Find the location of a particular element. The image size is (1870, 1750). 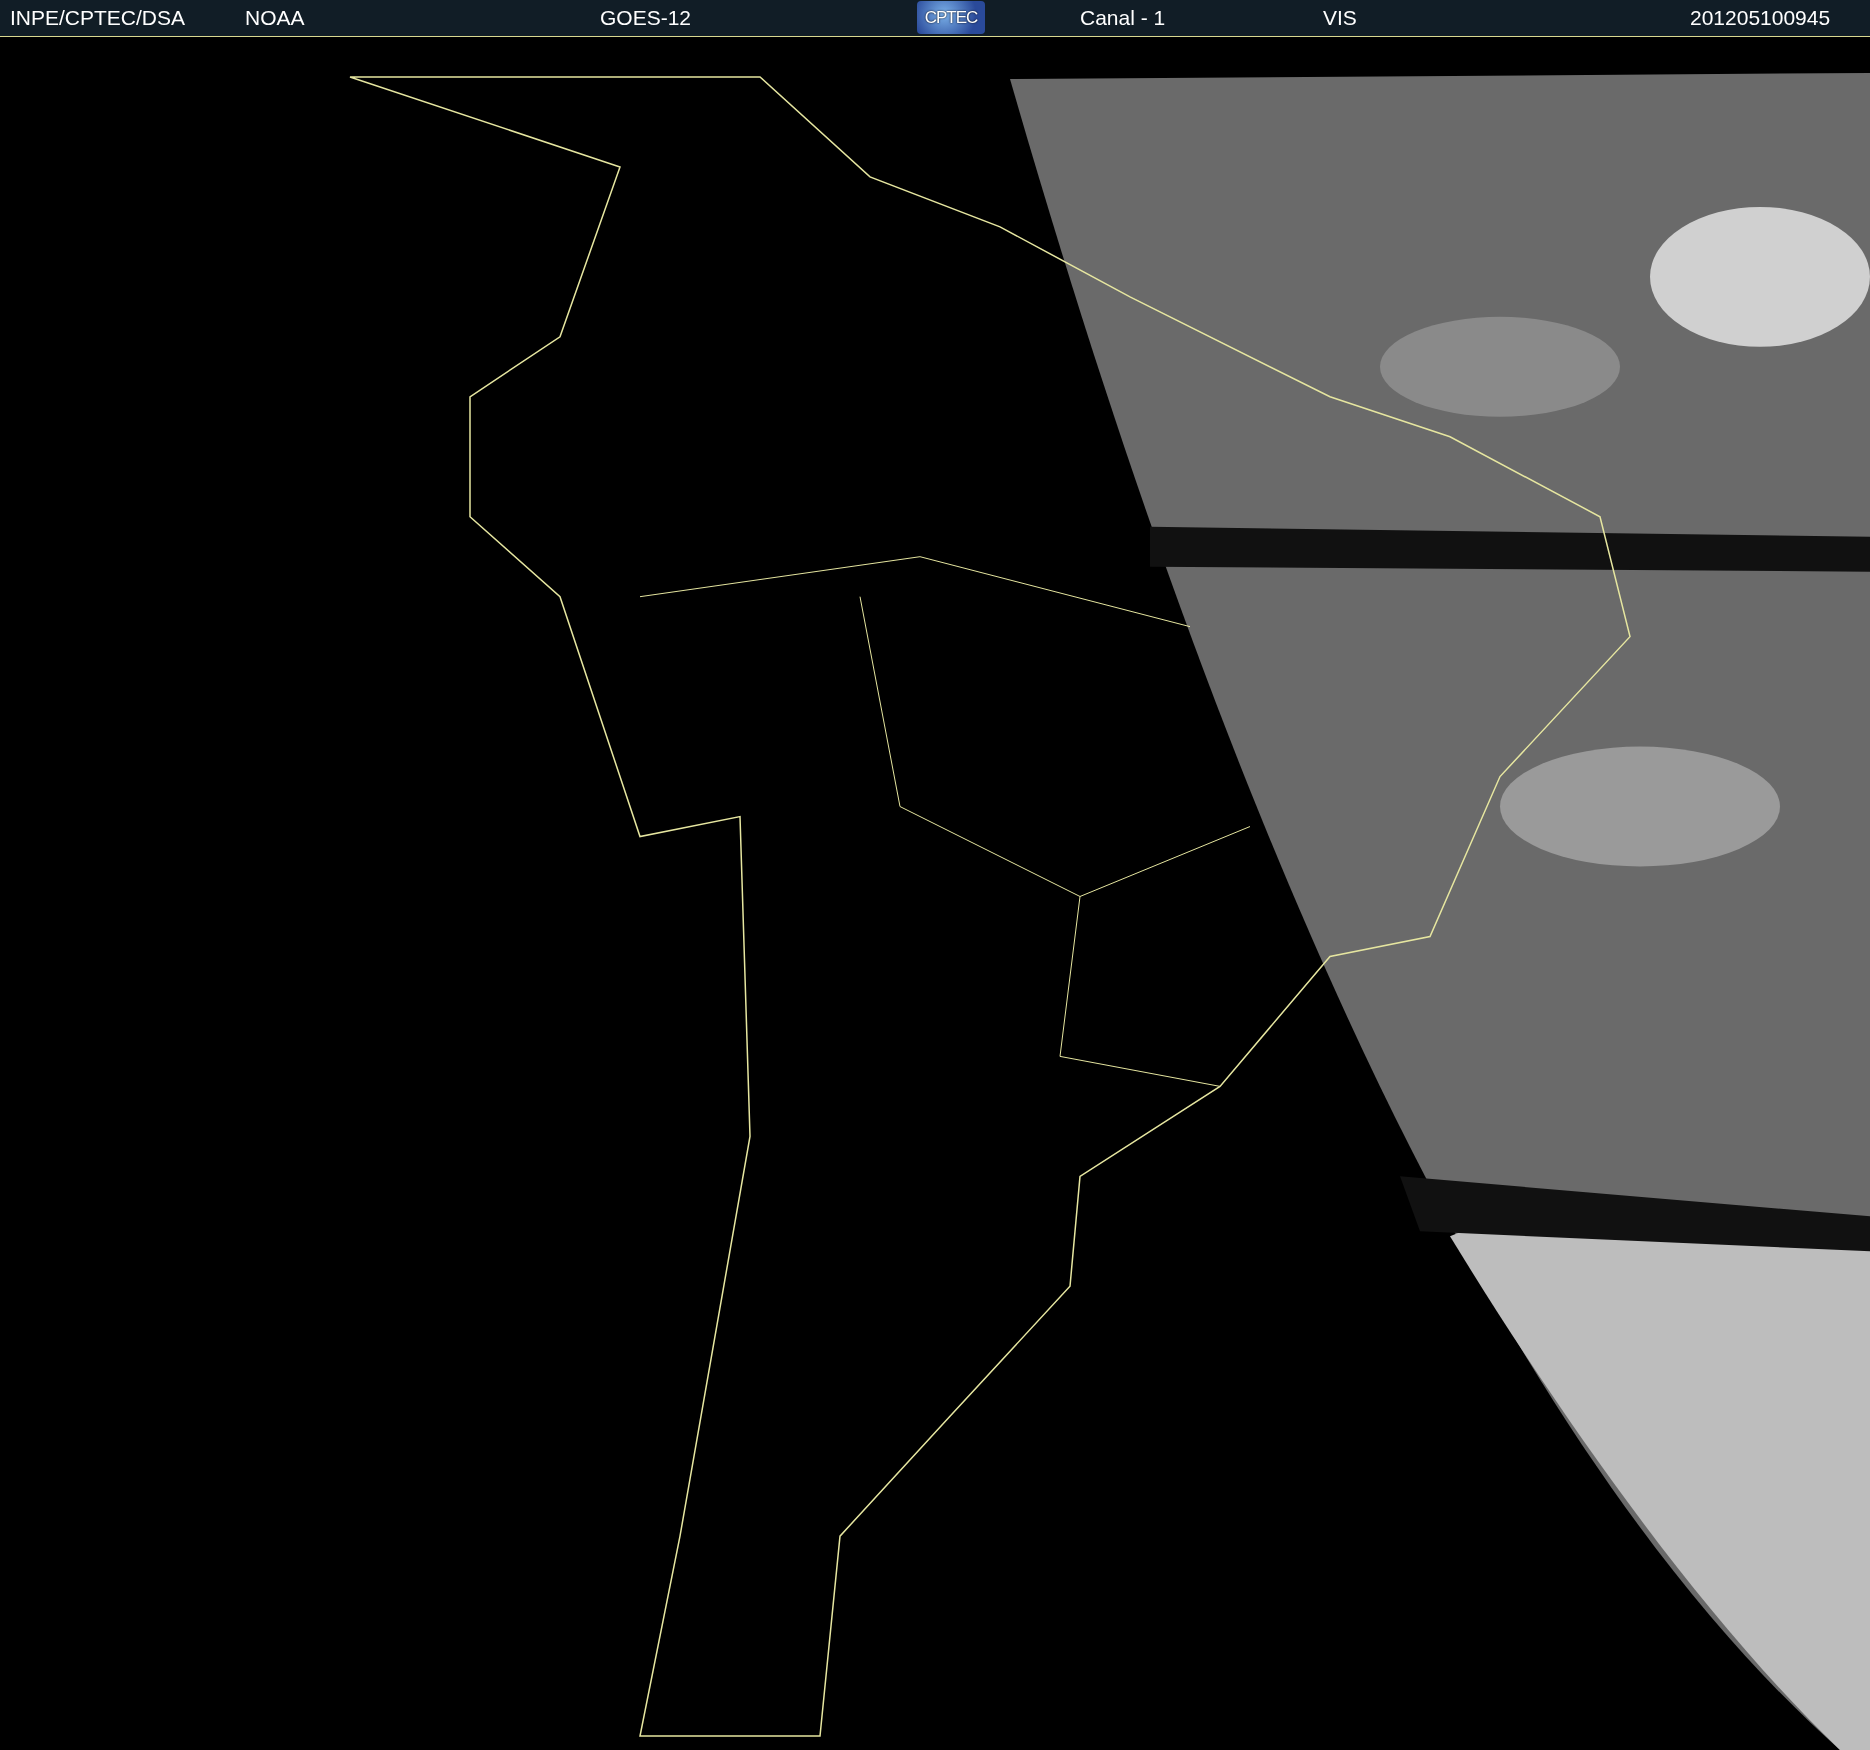

source-label: INPE/CPTEC/DSA is located at coordinates (98, 18).